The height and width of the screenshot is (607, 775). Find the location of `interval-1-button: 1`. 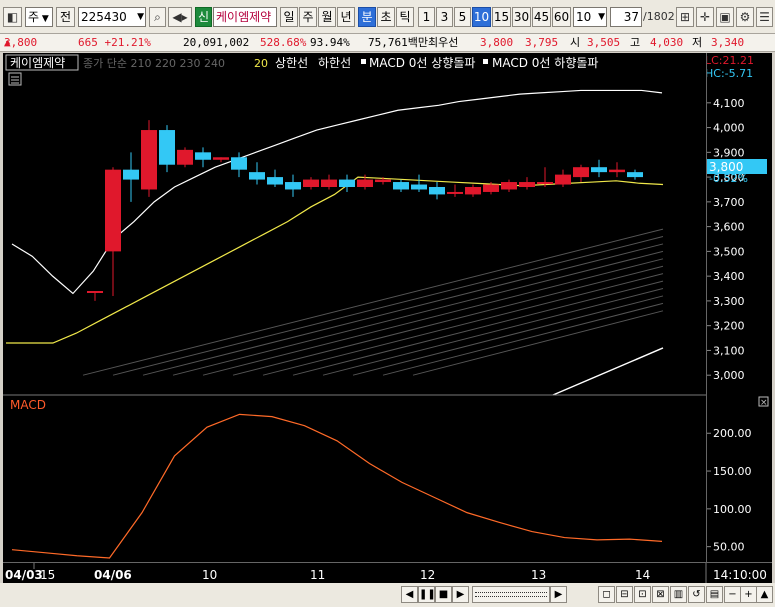

interval-1-button: 1 is located at coordinates (426, 17).